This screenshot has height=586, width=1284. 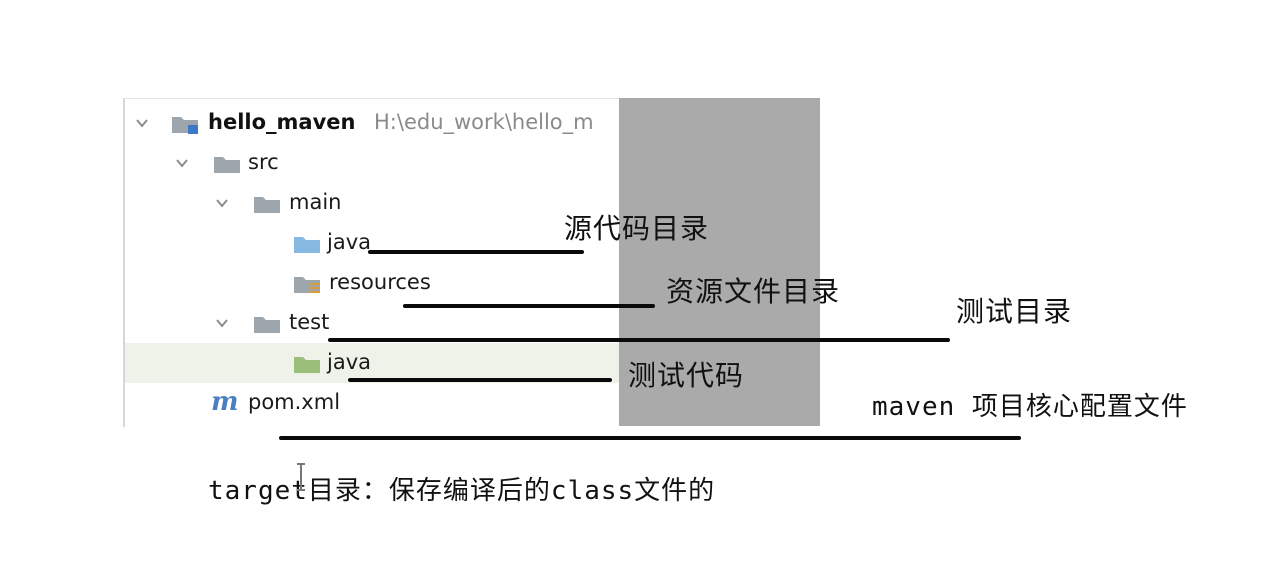 I want to click on note-test-code: 测试代码, so click(x=686, y=375).